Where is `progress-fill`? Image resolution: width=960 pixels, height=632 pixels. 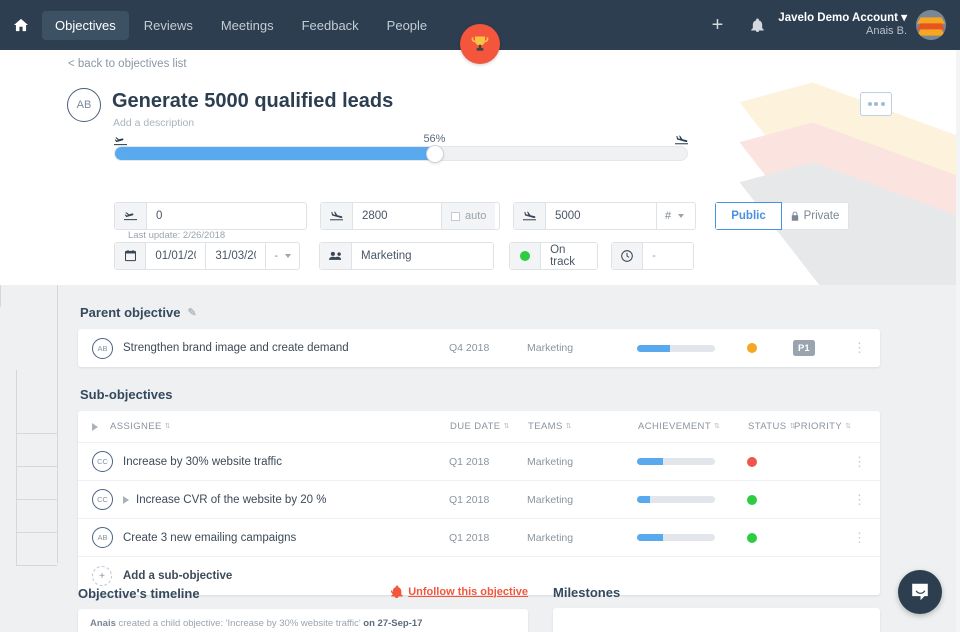
progress-fill is located at coordinates (275, 153).